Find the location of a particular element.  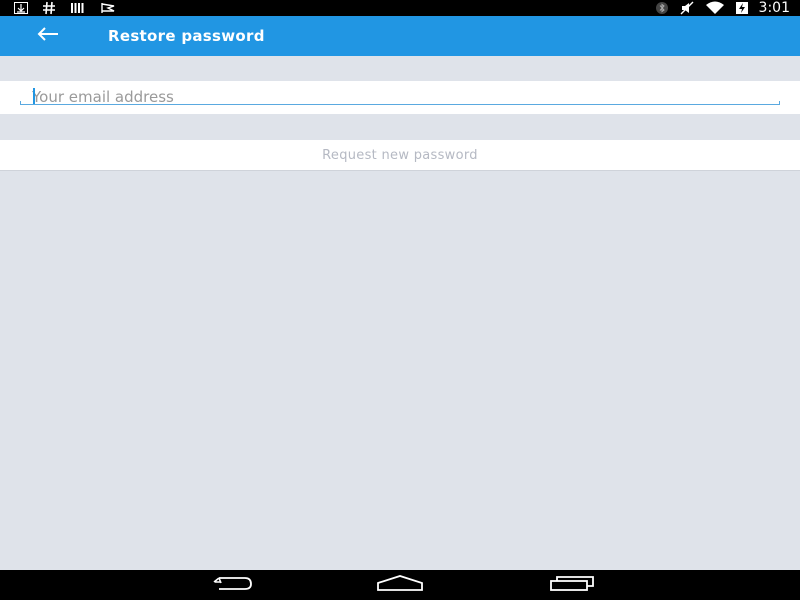

home-nav-icon is located at coordinates (400, 585).